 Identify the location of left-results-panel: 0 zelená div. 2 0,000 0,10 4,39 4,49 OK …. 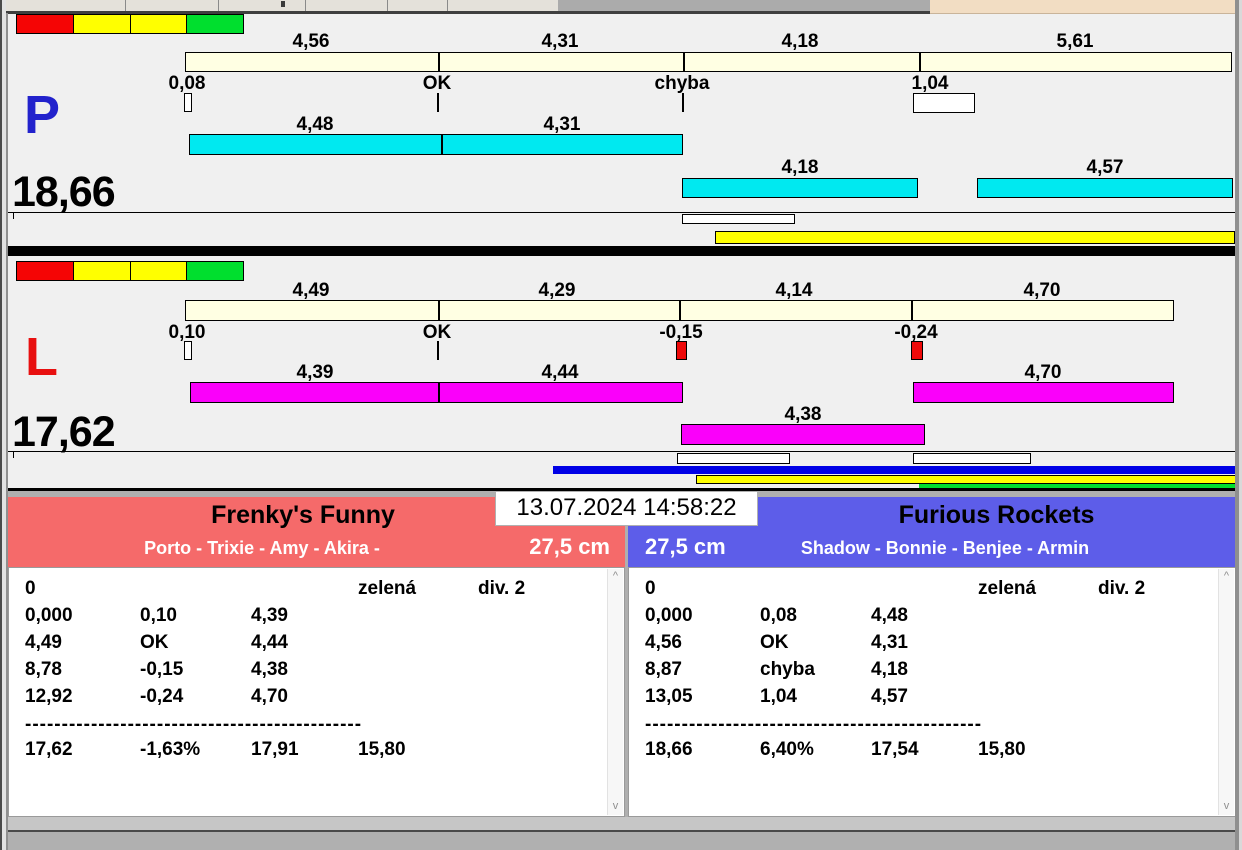
(316, 692).